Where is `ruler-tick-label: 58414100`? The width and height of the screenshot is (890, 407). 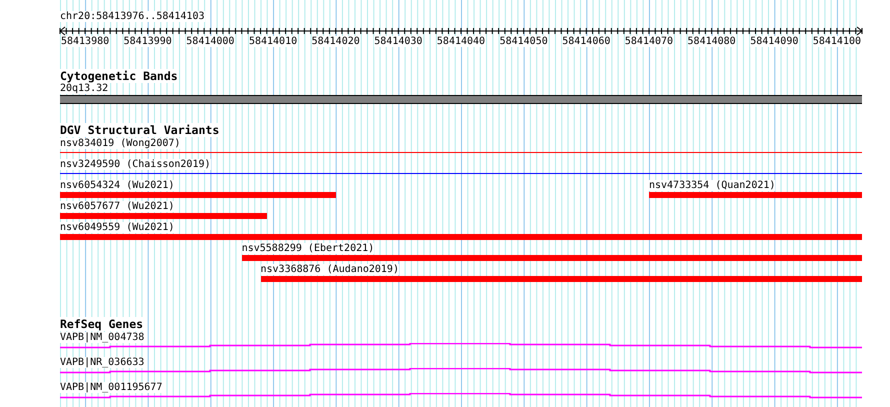
ruler-tick-label: 58414100 is located at coordinates (837, 41).